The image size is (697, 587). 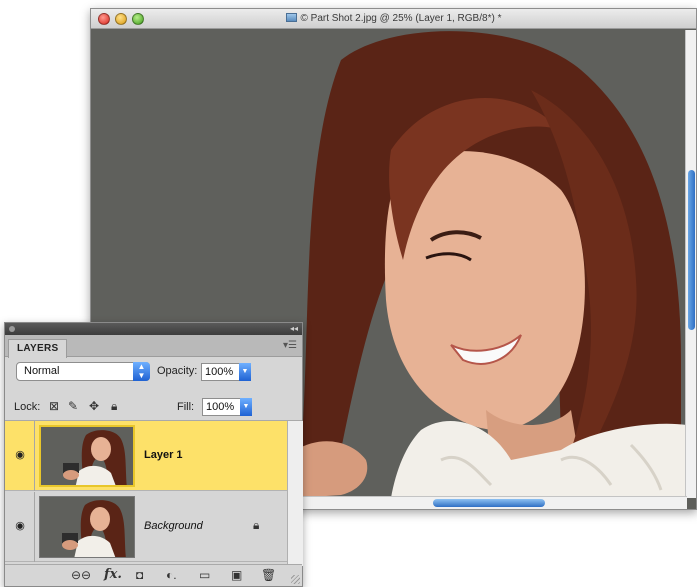 I want to click on trash-icon: 🗑︎, so click(x=268, y=575).